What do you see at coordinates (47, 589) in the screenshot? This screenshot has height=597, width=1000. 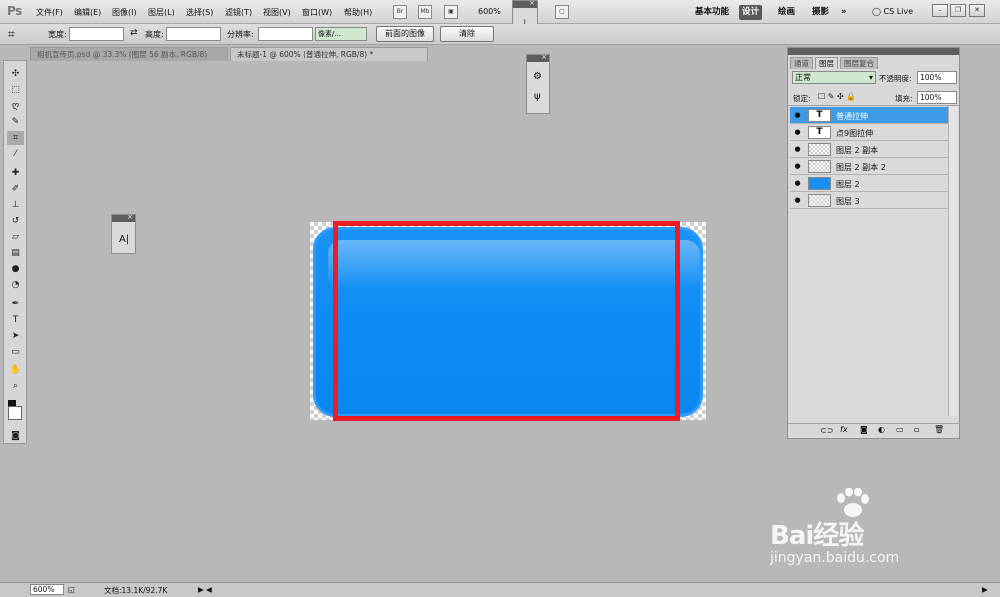 I see `zoom-field: 600%` at bounding box center [47, 589].